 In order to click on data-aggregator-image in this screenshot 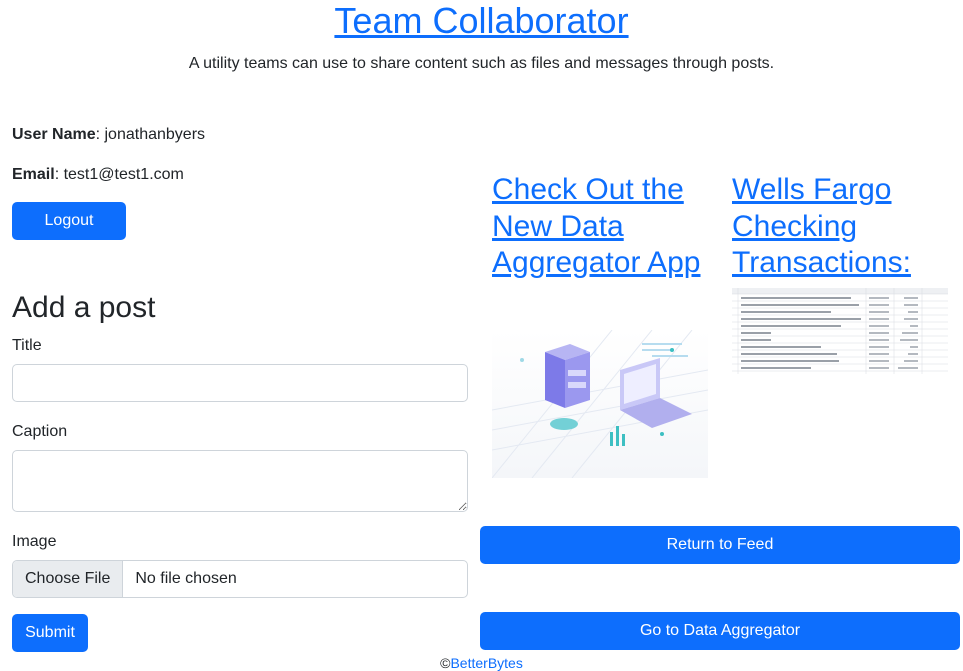, I will do `click(600, 404)`.